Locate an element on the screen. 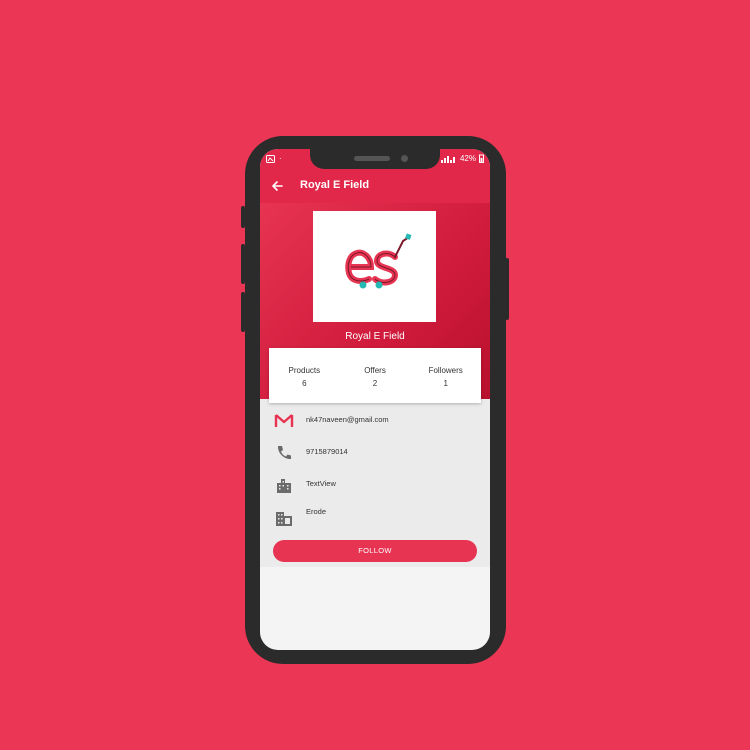  stat-label: Products is located at coordinates (304, 370).